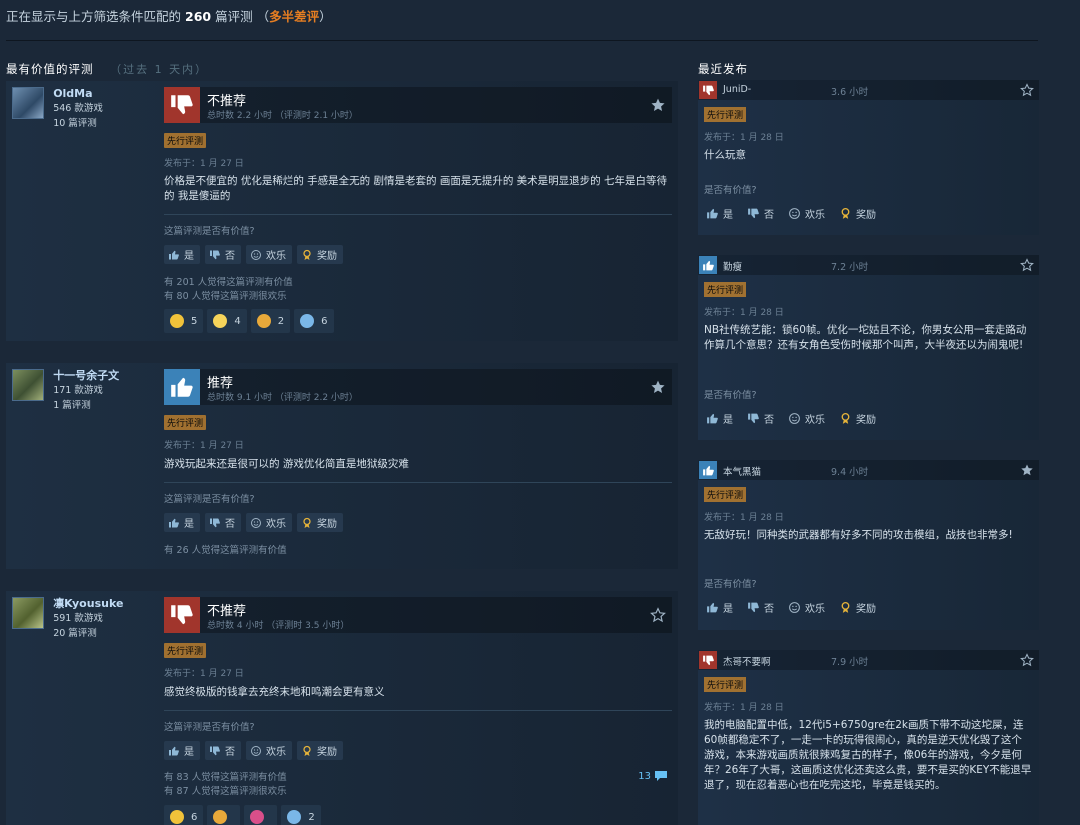 The height and width of the screenshot is (825, 1080). What do you see at coordinates (732, 266) in the screenshot?
I see `author-name: 勤瘦` at bounding box center [732, 266].